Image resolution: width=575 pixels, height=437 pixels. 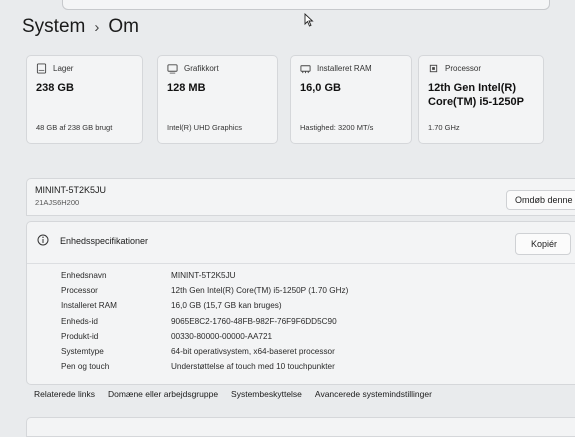 I want to click on card-value: 16,0 GB, so click(x=320, y=88).